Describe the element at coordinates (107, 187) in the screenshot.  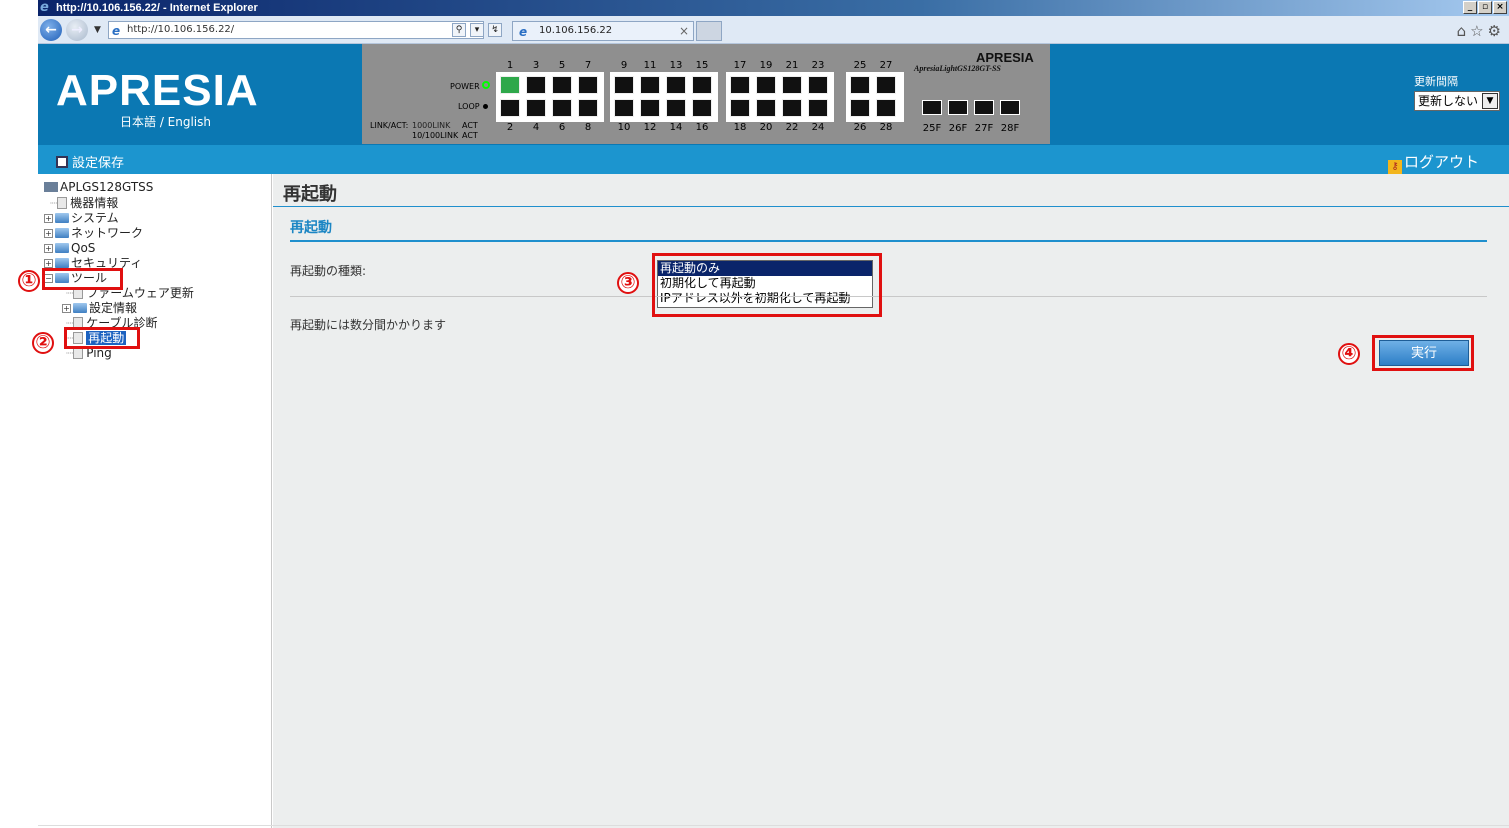
I see `tree-root-label: APLGS128GTSS` at that location.